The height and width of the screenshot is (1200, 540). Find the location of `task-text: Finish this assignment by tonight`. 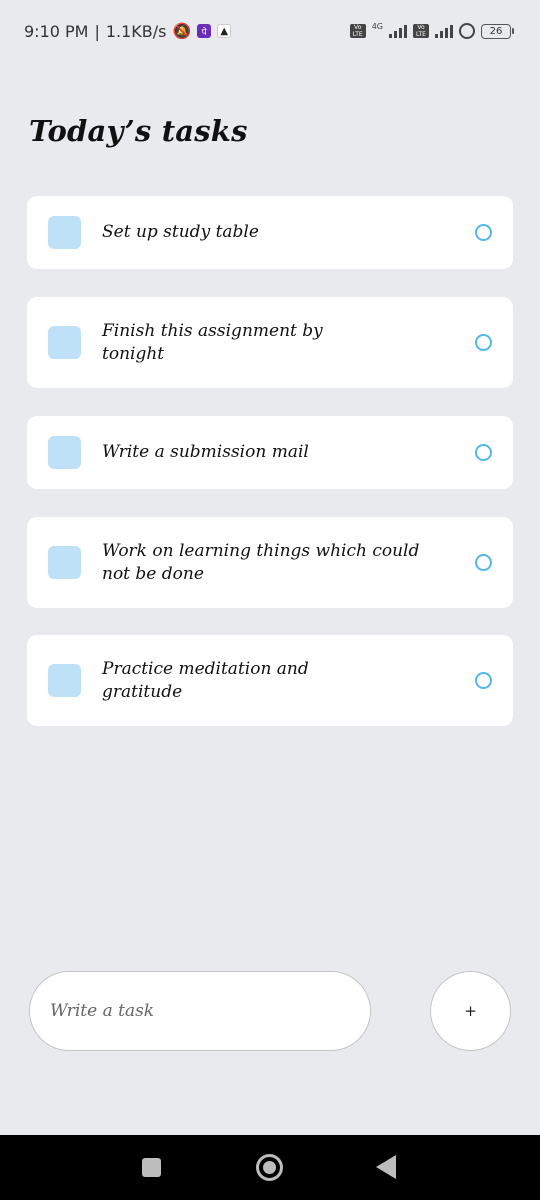

task-text: Finish this assignment by tonight is located at coordinates (212, 342).